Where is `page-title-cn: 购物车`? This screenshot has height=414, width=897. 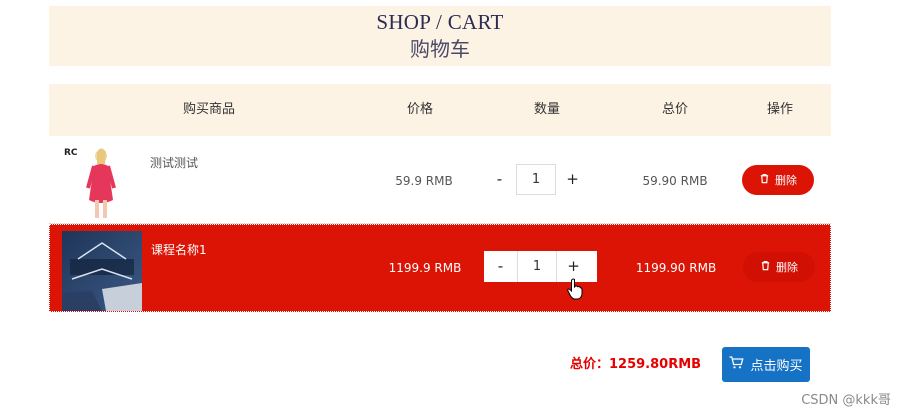 page-title-cn: 购物车 is located at coordinates (440, 49).